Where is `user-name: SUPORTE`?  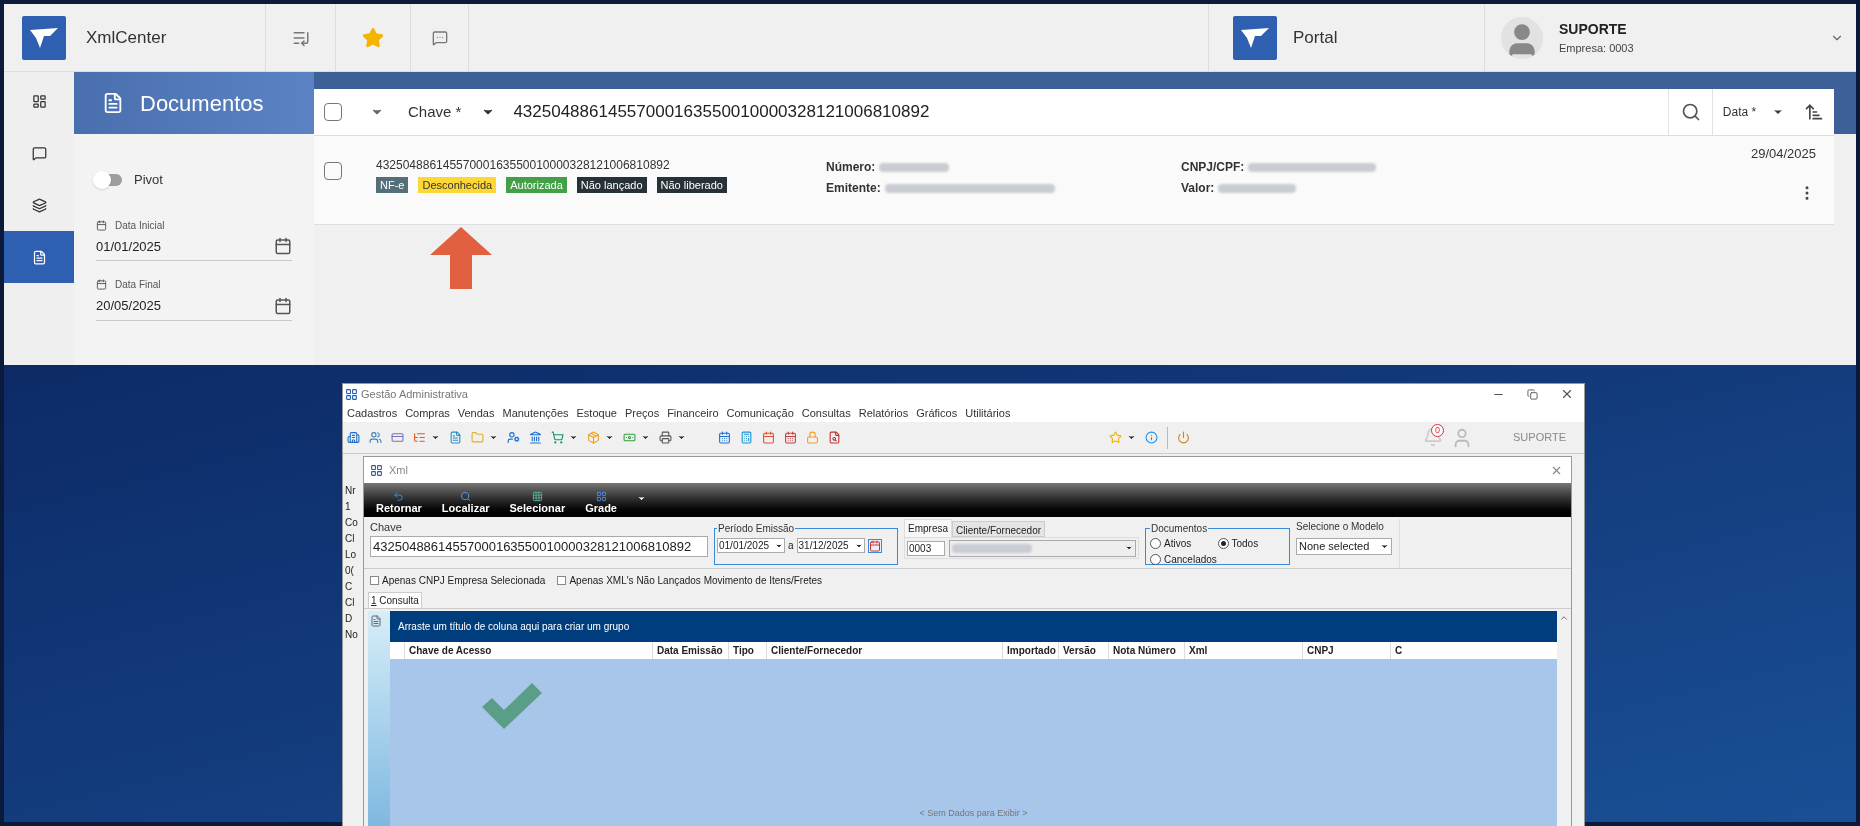
user-name: SUPORTE is located at coordinates (1593, 29).